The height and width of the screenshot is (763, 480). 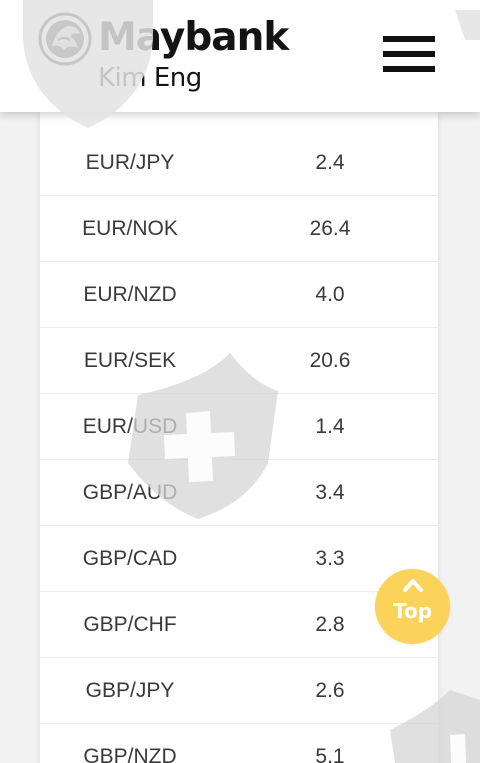 What do you see at coordinates (239, 559) in the screenshot?
I see `table-row: GBP/CAD 3.3` at bounding box center [239, 559].